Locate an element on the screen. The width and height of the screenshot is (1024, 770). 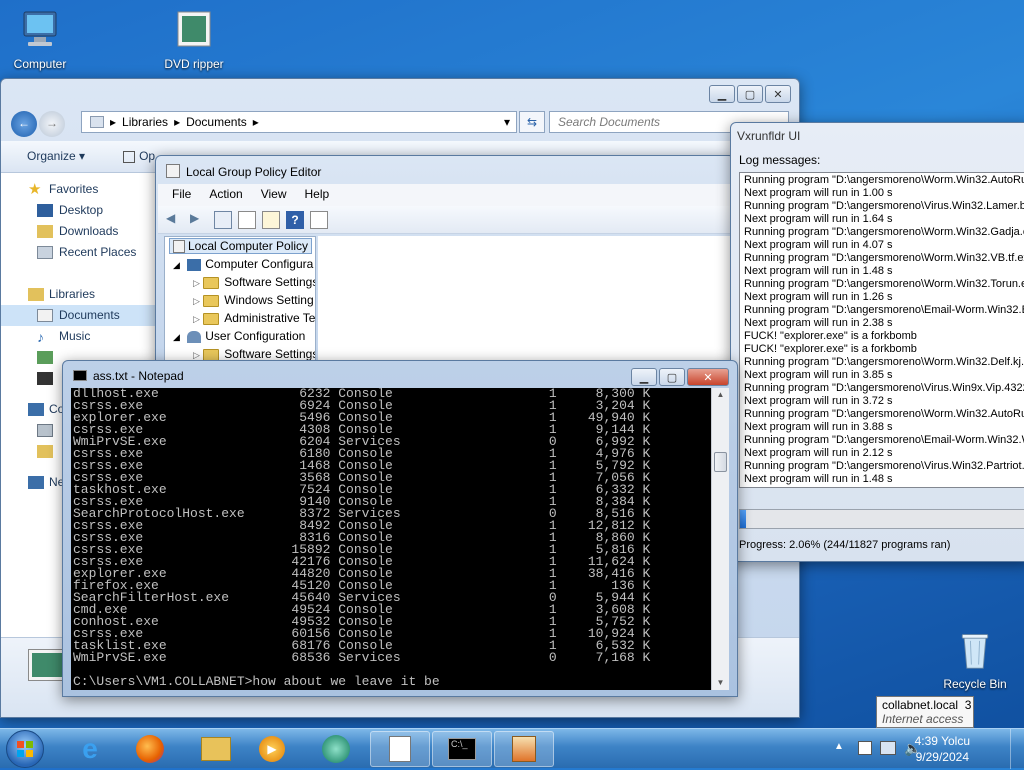
forward-icon: ▶ is located at coordinates (199, 220).